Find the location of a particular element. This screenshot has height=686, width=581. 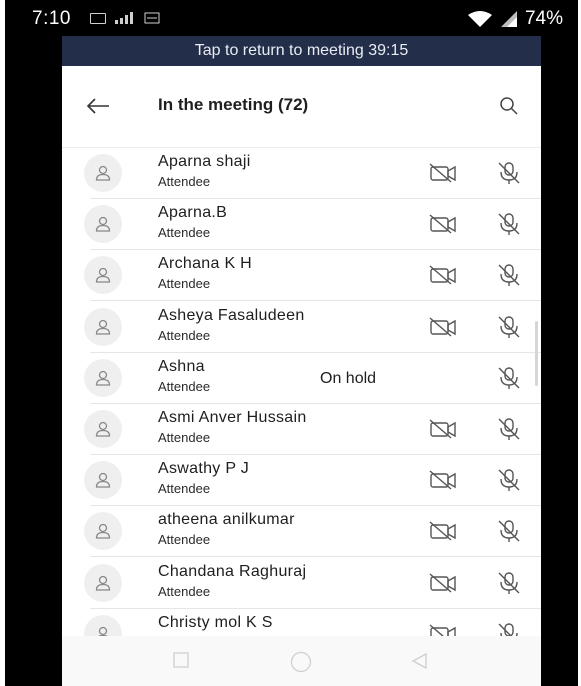

wifi-icon is located at coordinates (479, 19).